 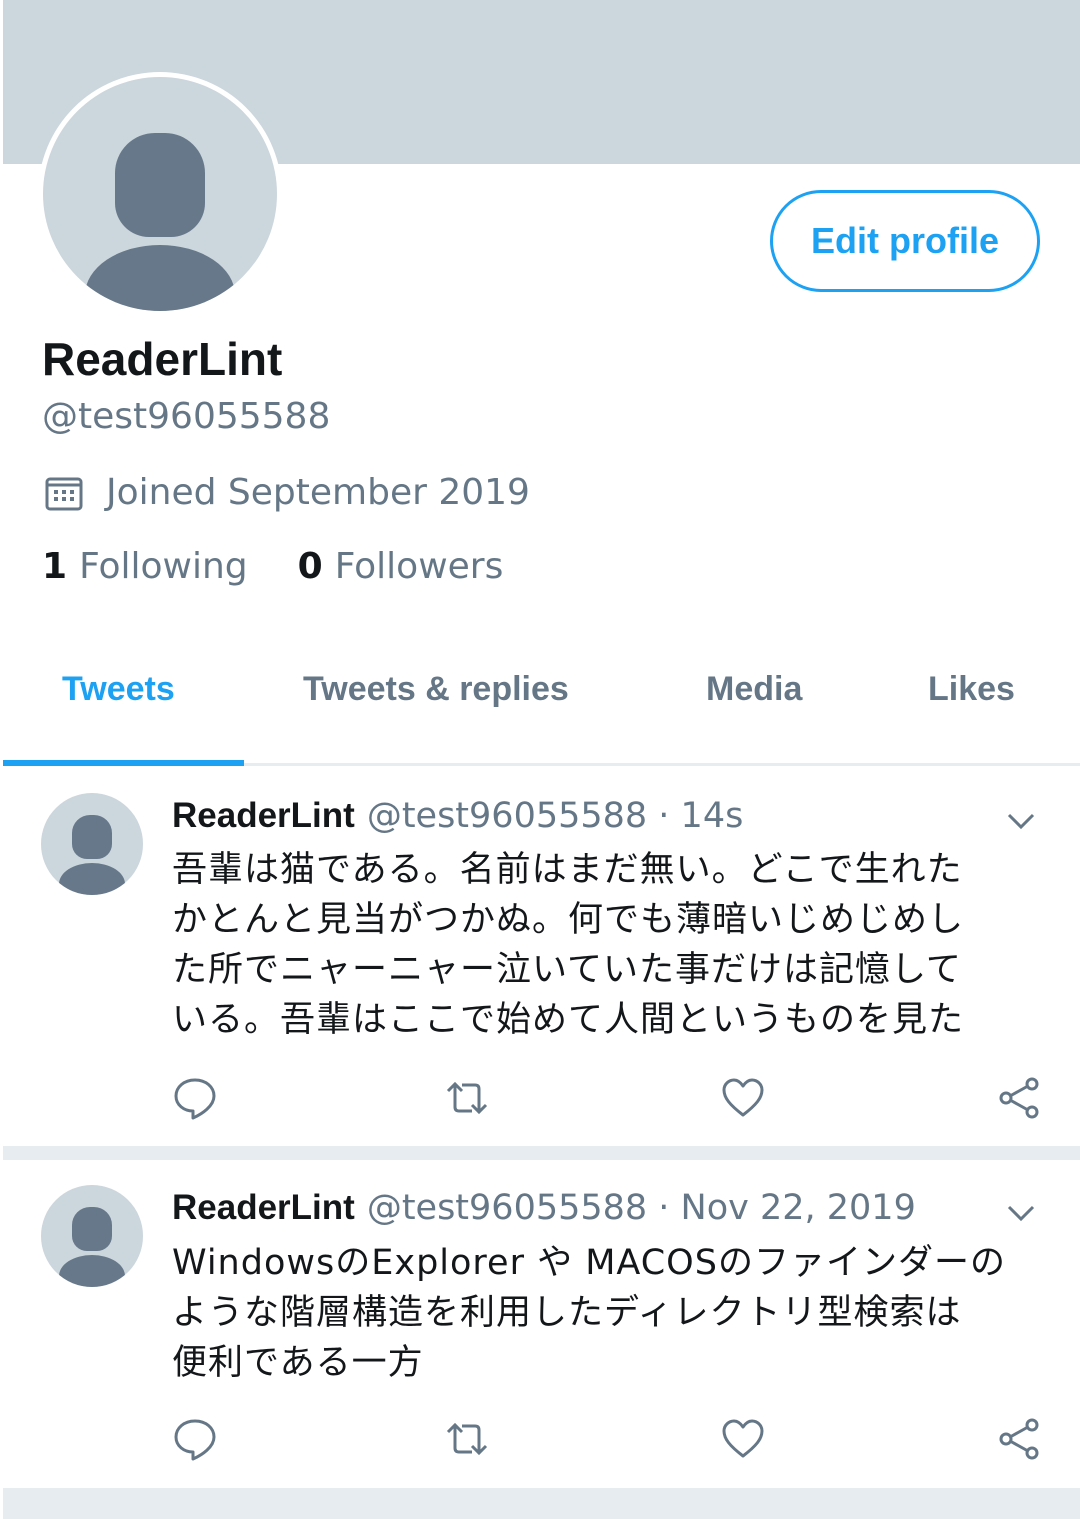 I want to click on tweet-header: ReaderLint @test96055588 · Nov 22, 2019, so click(x=544, y=1208).